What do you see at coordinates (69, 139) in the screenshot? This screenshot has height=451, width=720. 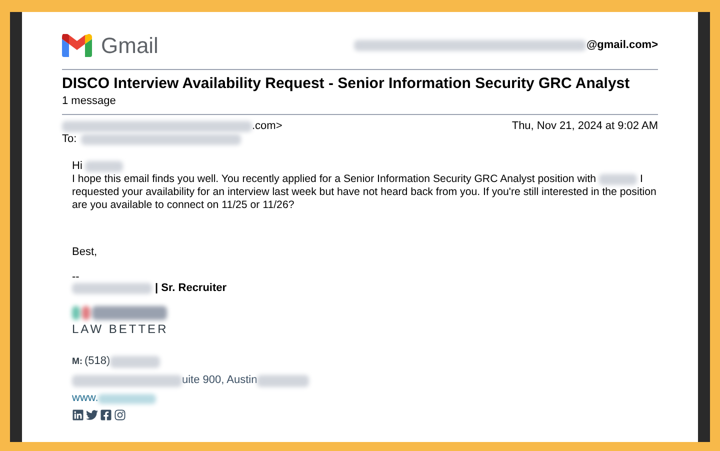 I see `to-label: To:` at bounding box center [69, 139].